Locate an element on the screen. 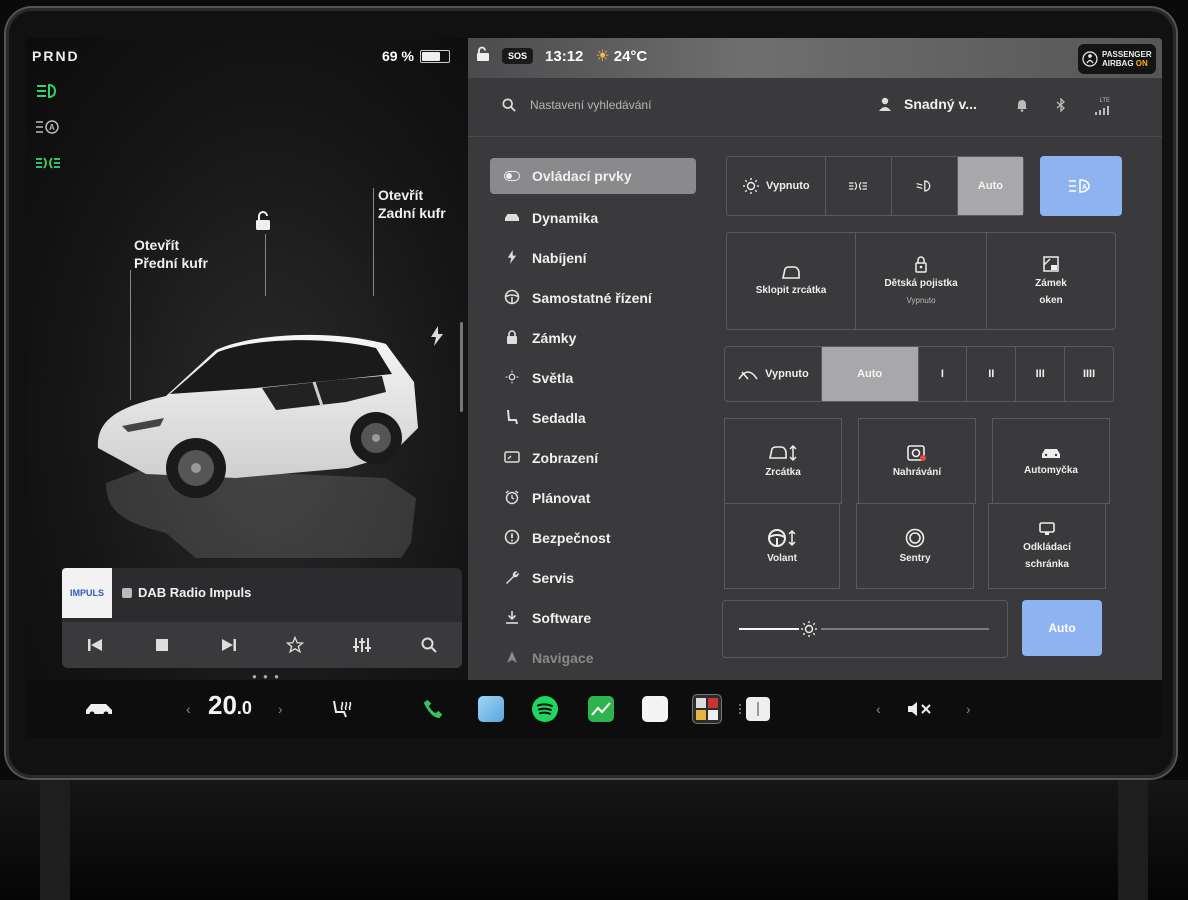  wipers-speed-3: III is located at coordinates (1041, 374).